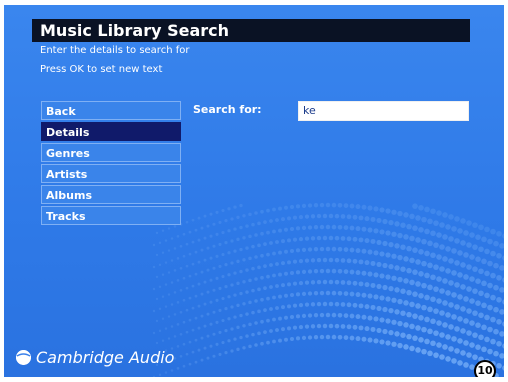 The image size is (508, 382). Describe the element at coordinates (101, 69) in the screenshot. I see `instruction-line-2: Press OK to set new text` at that location.